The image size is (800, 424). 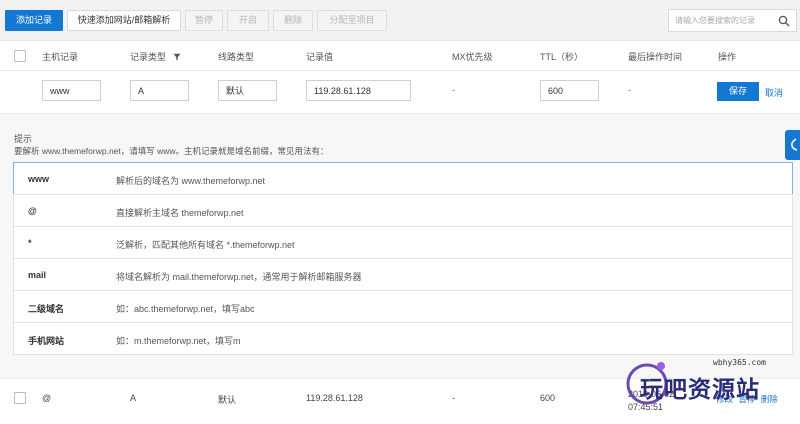 What do you see at coordinates (185, 309) in the screenshot?
I see `tips-row-desc: 如：abc.themeforwp.net，填写abc` at bounding box center [185, 309].